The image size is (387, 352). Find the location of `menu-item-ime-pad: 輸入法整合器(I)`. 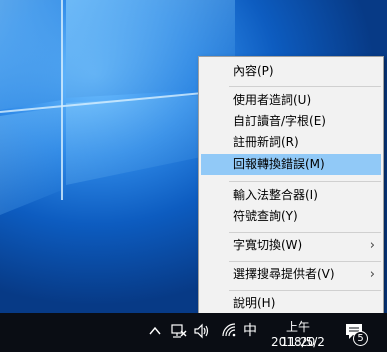

menu-item-ime-pad: 輸入法整合器(I) is located at coordinates (291, 195).